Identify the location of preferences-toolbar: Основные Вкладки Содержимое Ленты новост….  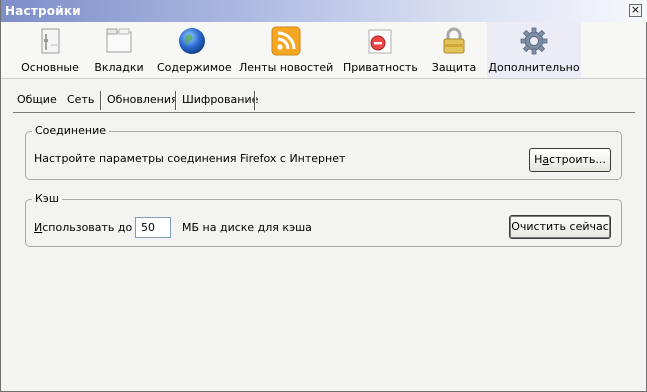
(323, 50).